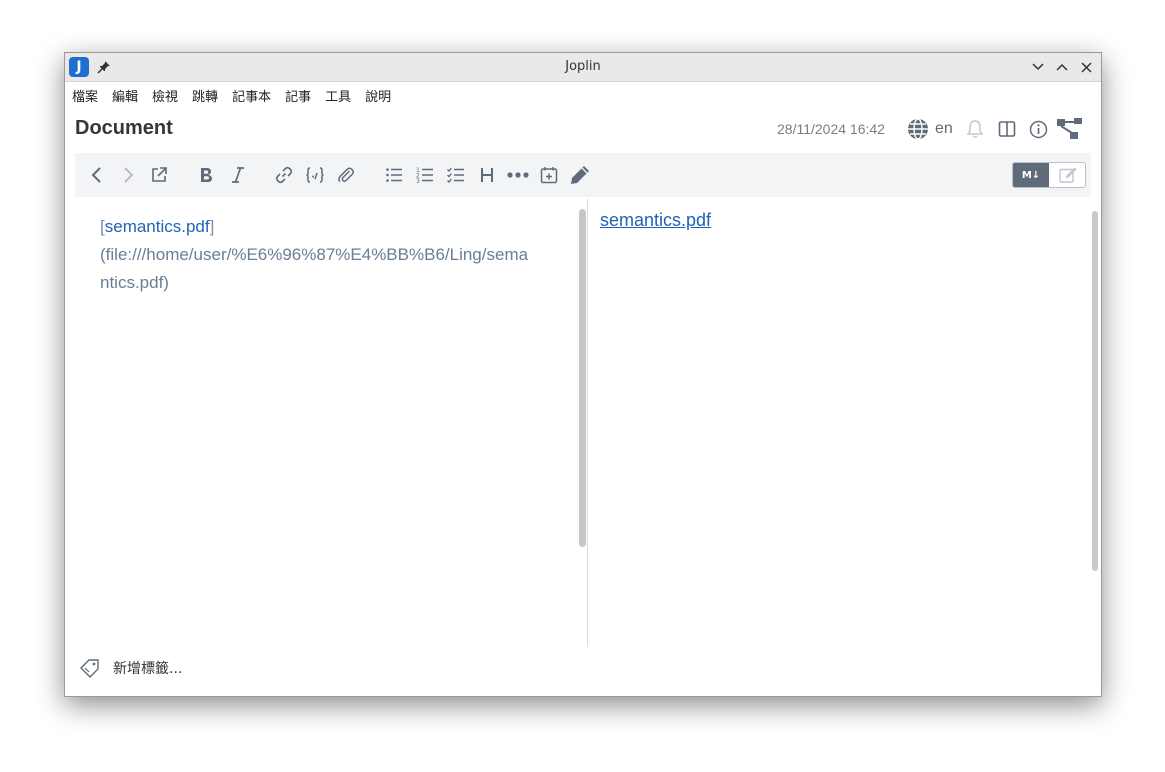 The width and height of the screenshot is (1165, 772). I want to click on window-title: Joplin, so click(583, 66).